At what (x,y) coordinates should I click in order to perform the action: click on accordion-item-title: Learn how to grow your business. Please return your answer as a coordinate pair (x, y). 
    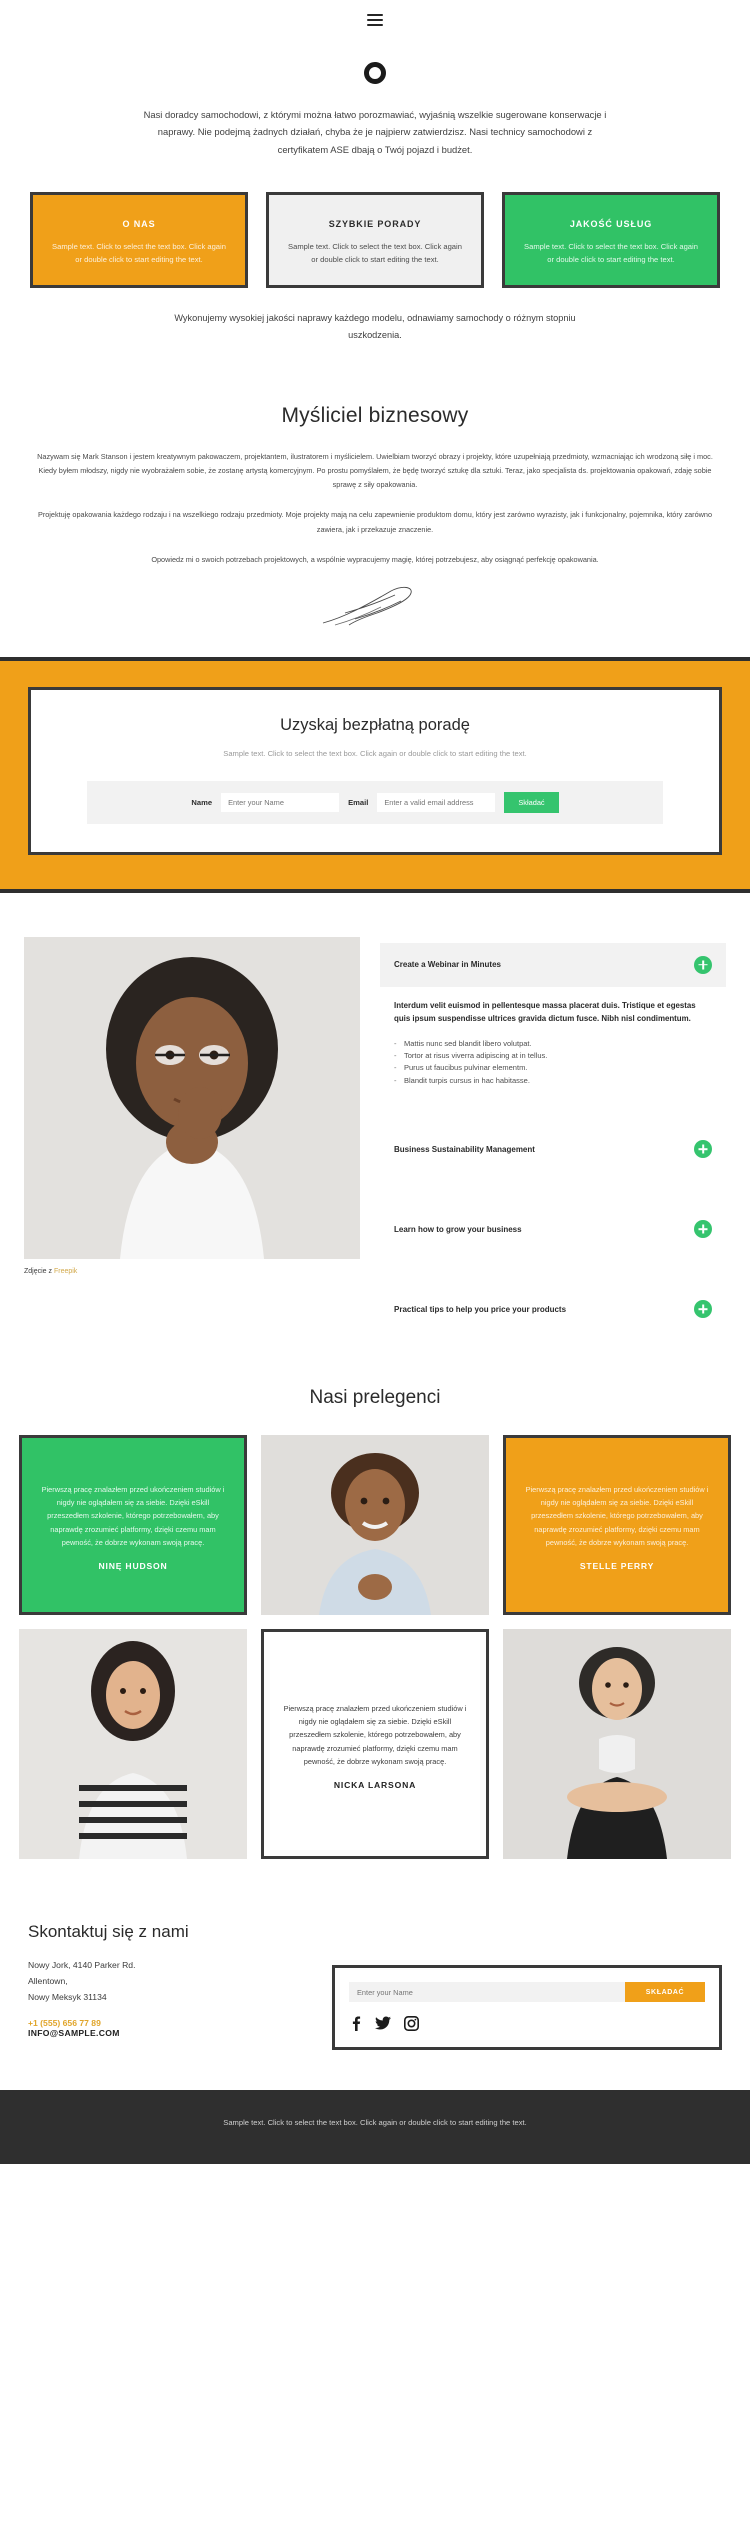
    Looking at the image, I should click on (458, 1229).